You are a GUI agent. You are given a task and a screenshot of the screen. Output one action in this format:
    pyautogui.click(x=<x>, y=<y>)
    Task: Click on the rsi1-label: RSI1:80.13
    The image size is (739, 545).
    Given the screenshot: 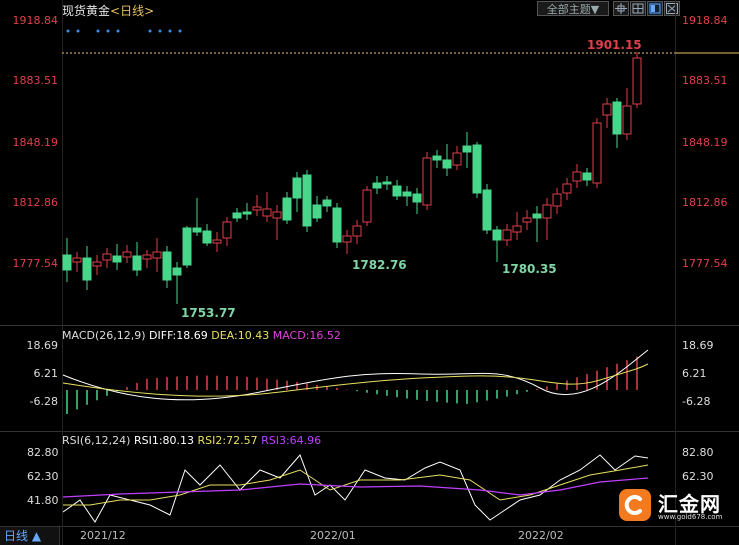 What is the action you would take?
    pyautogui.click(x=164, y=440)
    